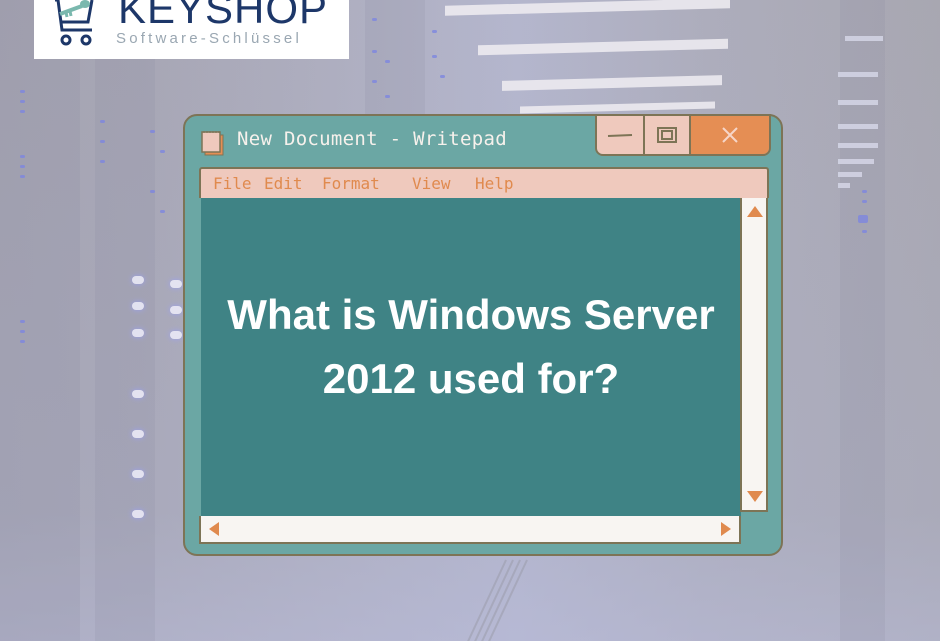  I want to click on scroll-left-arrow-icon, so click(214, 529).